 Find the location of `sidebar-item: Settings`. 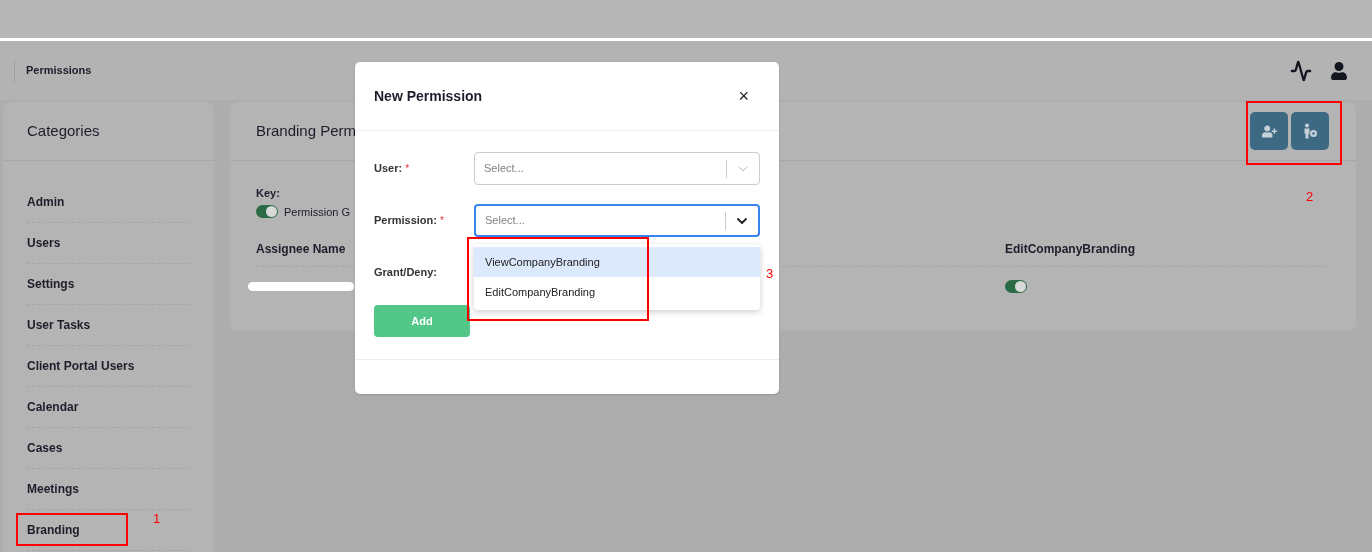

sidebar-item: Settings is located at coordinates (51, 284).